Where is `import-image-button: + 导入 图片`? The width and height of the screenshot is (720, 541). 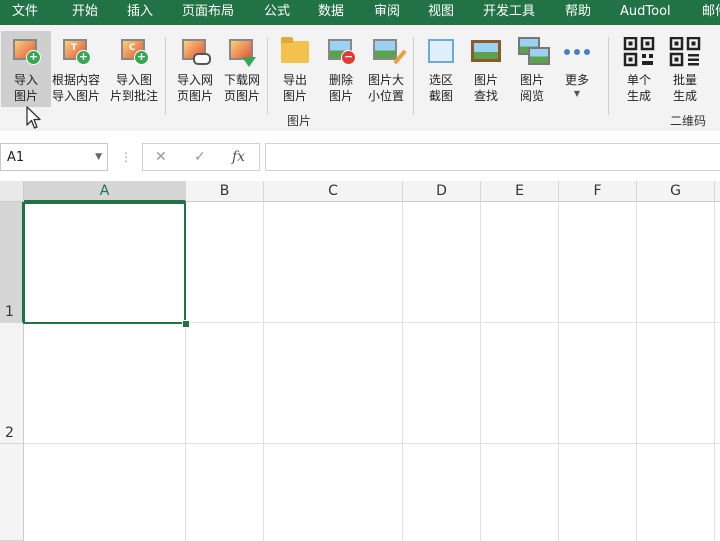
import-image-button: + 导入 图片 is located at coordinates (26, 69).